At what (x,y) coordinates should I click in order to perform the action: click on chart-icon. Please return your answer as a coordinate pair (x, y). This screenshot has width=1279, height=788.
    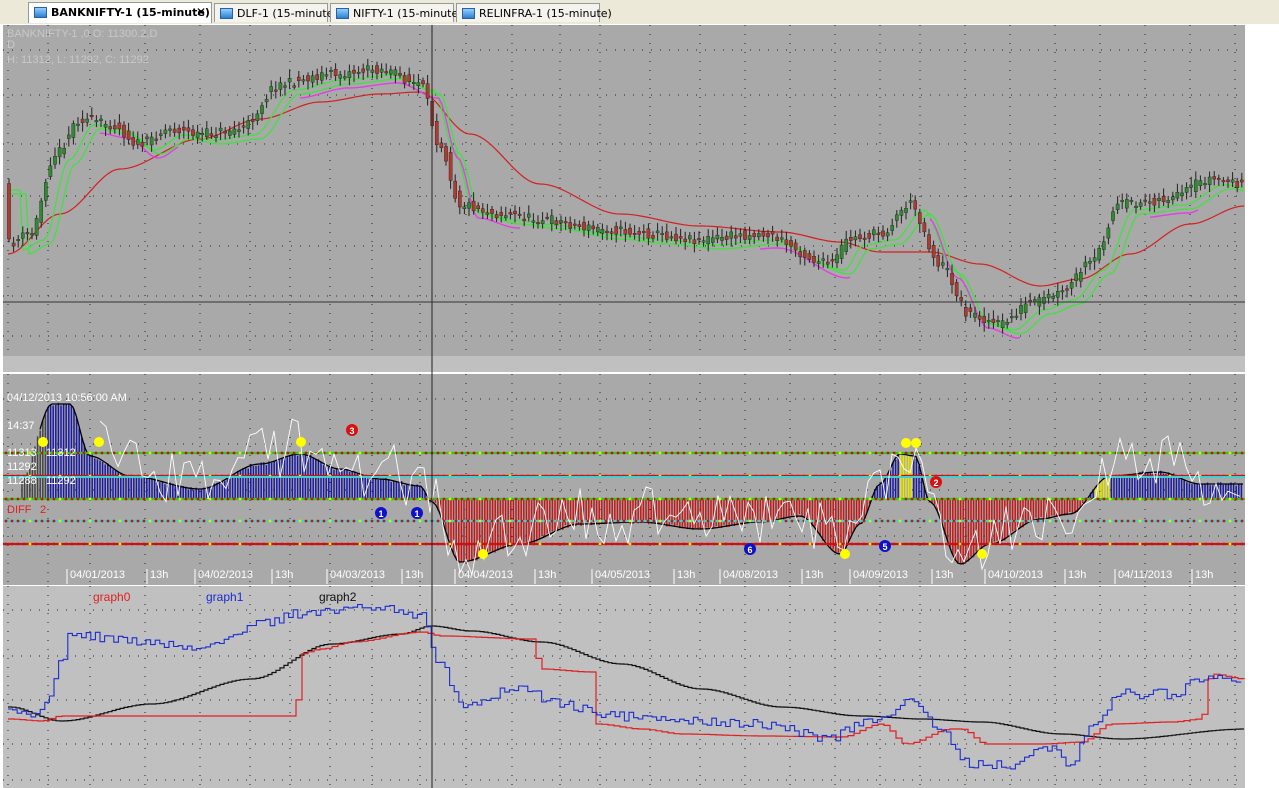
    Looking at the image, I should click on (226, 13).